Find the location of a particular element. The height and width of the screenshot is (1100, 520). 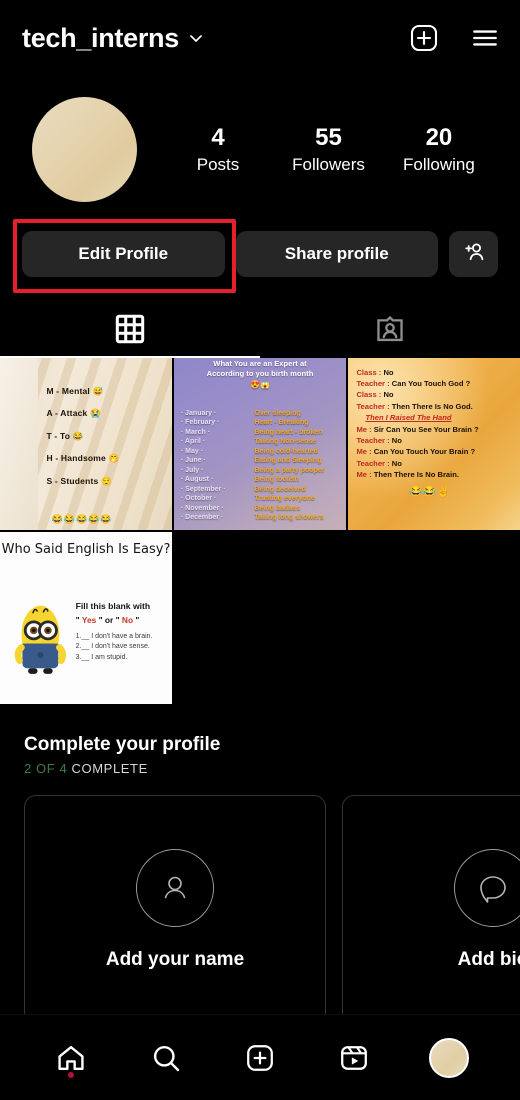

post1-line: H - Handsome 🤭 is located at coordinates (83, 458).